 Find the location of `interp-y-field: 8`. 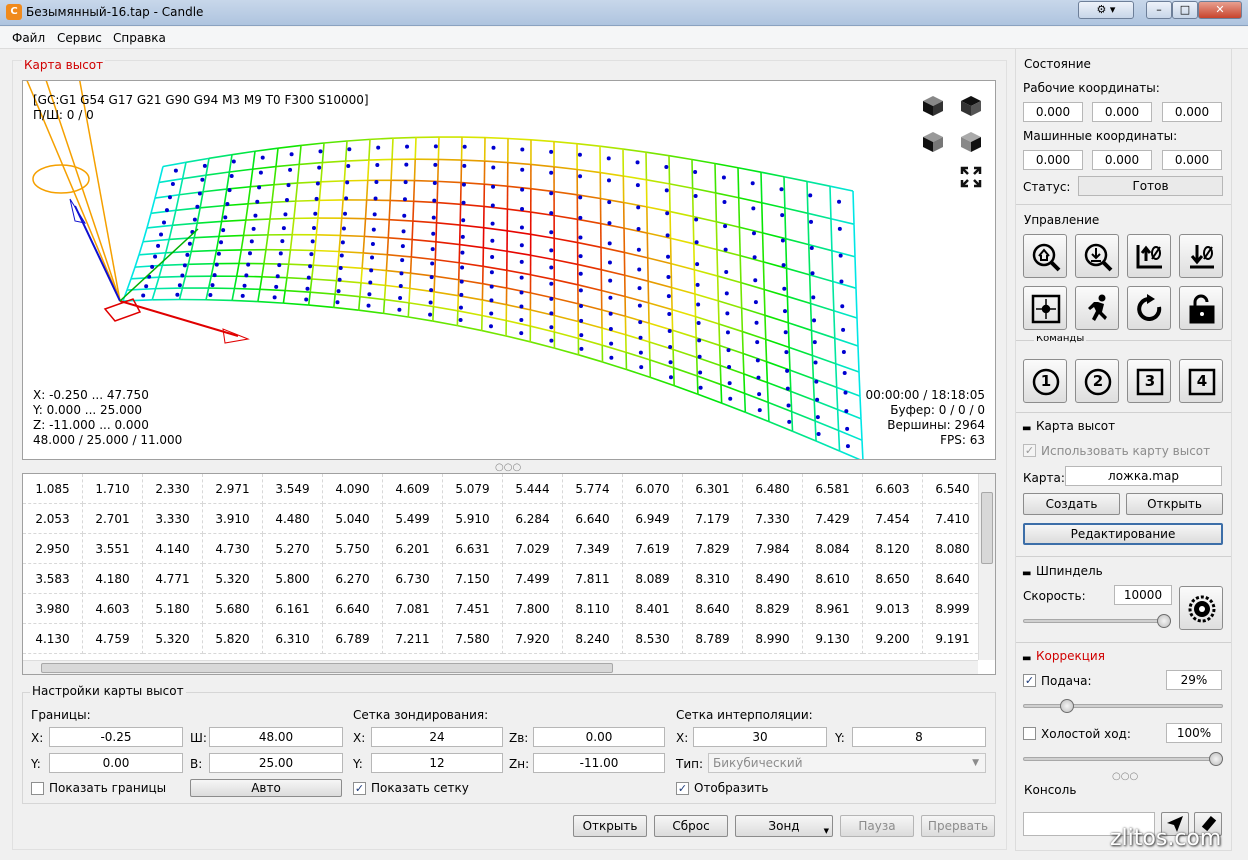

interp-y-field: 8 is located at coordinates (919, 737).